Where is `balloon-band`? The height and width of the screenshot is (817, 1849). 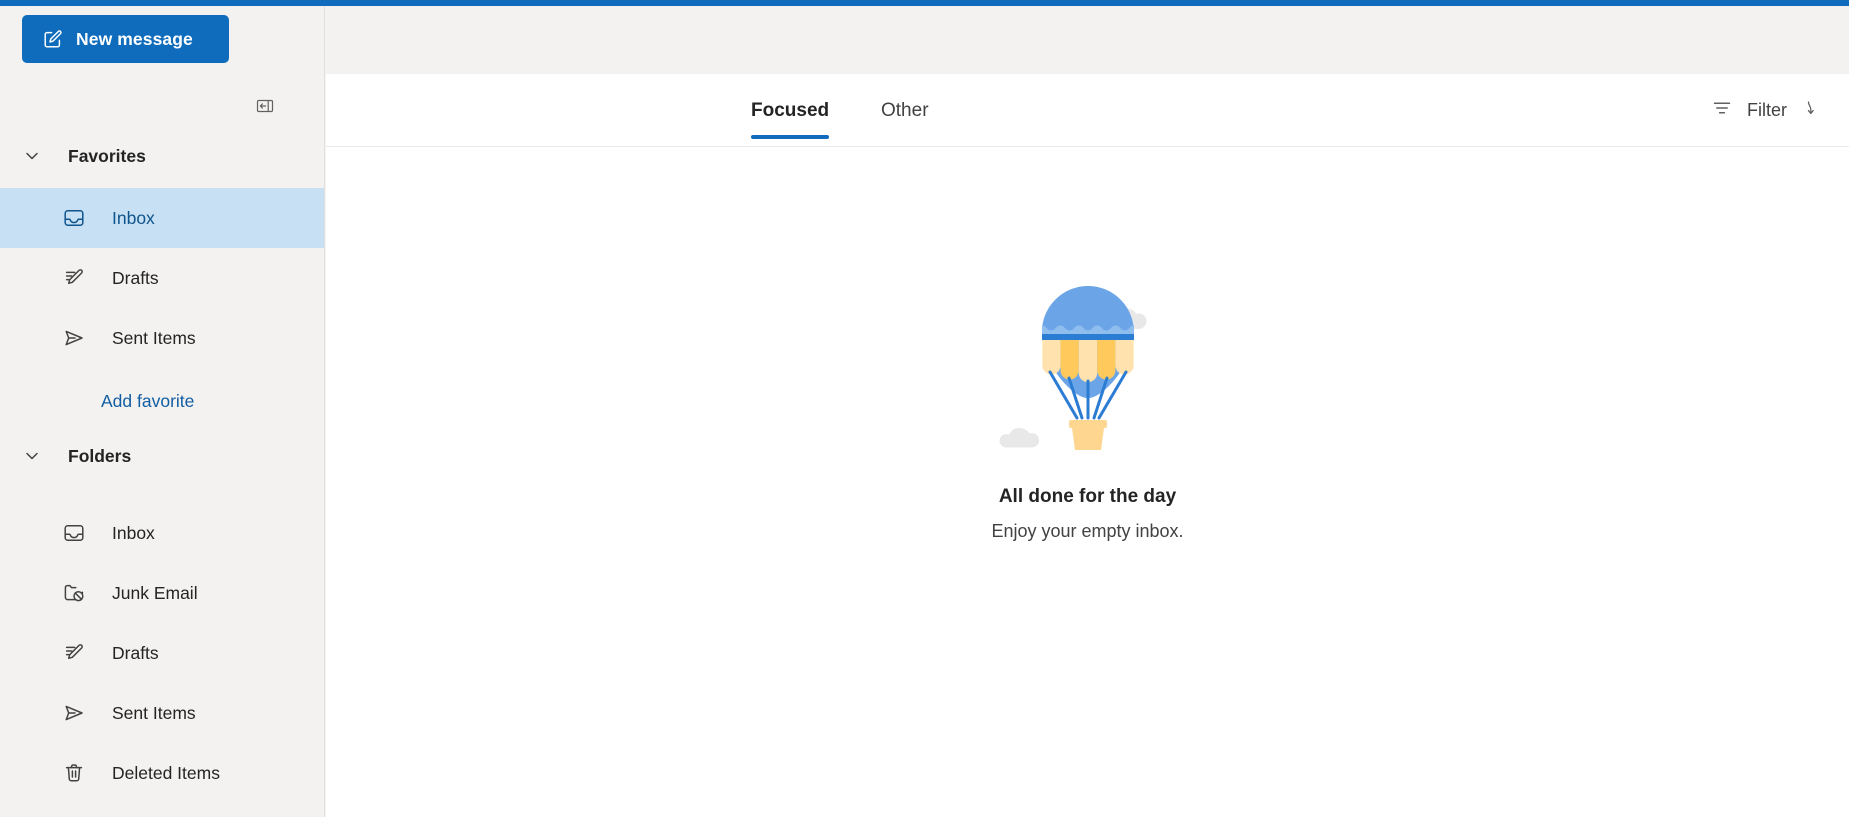 balloon-band is located at coordinates (1087, 337).